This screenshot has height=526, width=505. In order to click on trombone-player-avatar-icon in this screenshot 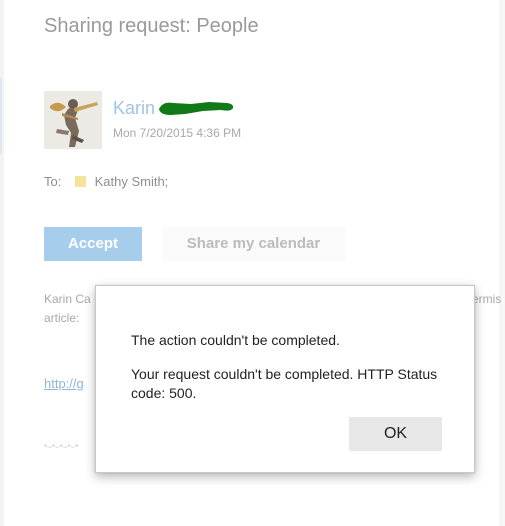, I will do `click(73, 120)`.